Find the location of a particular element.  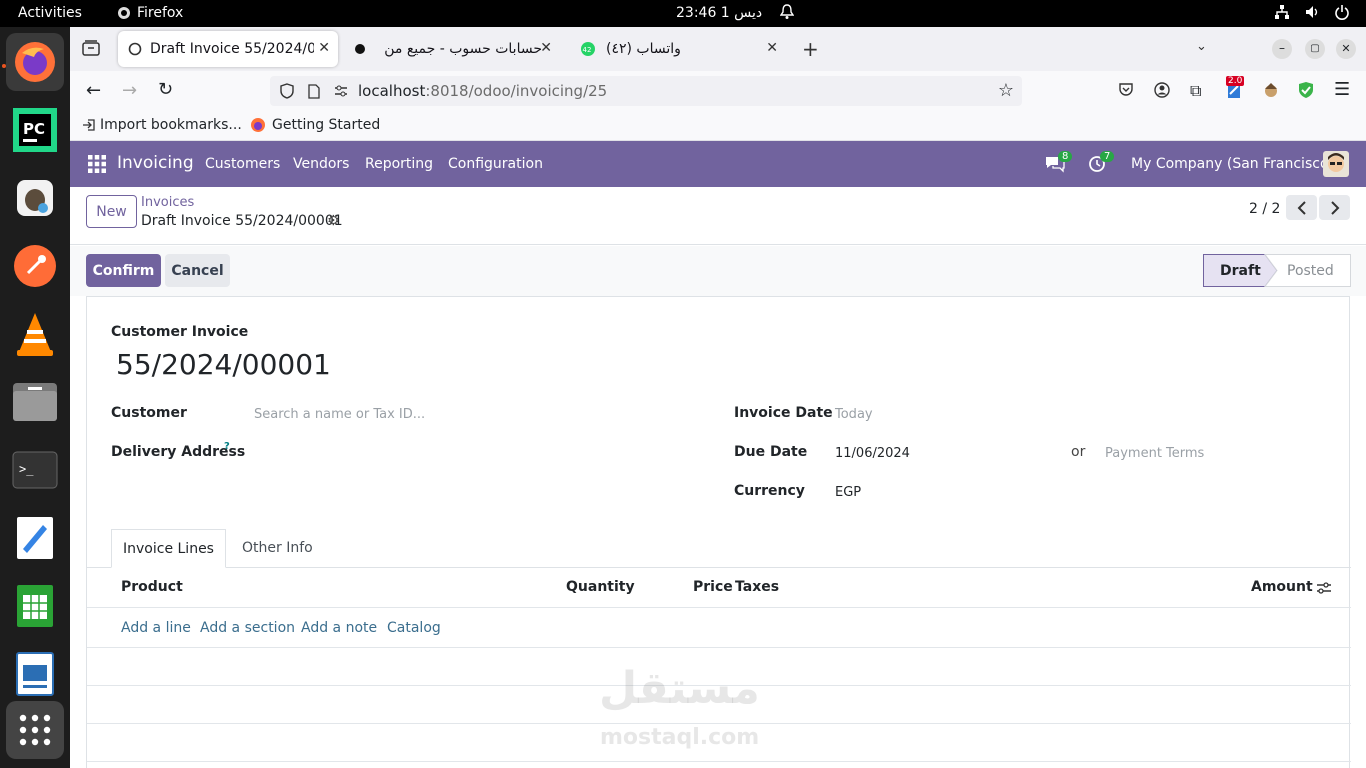

customer-label: Customer is located at coordinates (149, 413).